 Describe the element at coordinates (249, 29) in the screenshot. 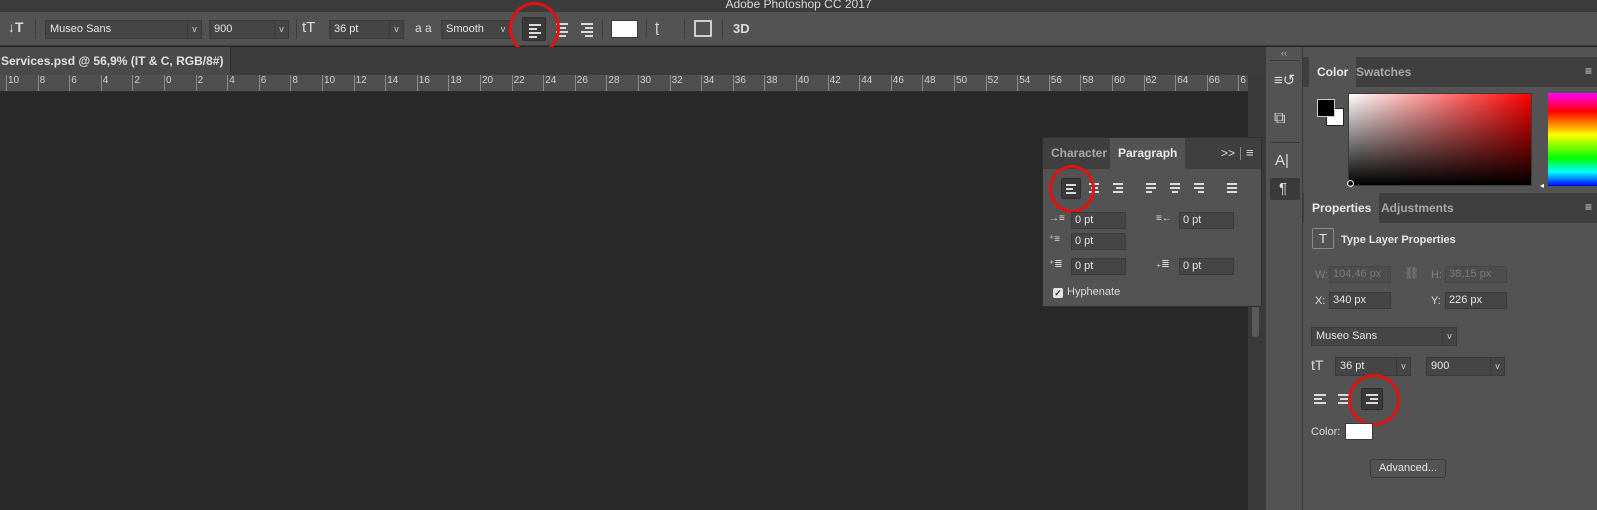

I see `font-style-select: 900 v` at that location.